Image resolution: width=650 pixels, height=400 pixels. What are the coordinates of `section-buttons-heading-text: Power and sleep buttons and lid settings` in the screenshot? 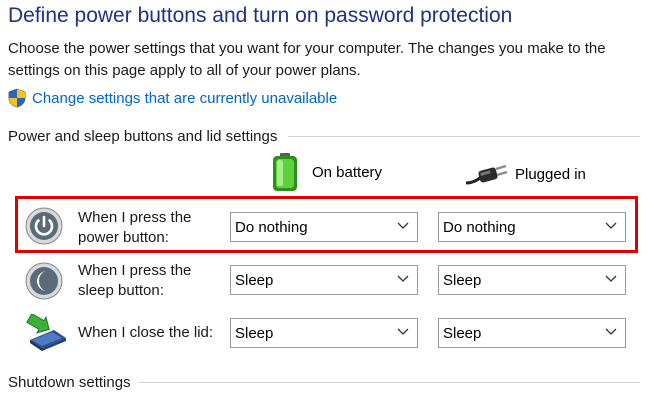 It's located at (143, 136).